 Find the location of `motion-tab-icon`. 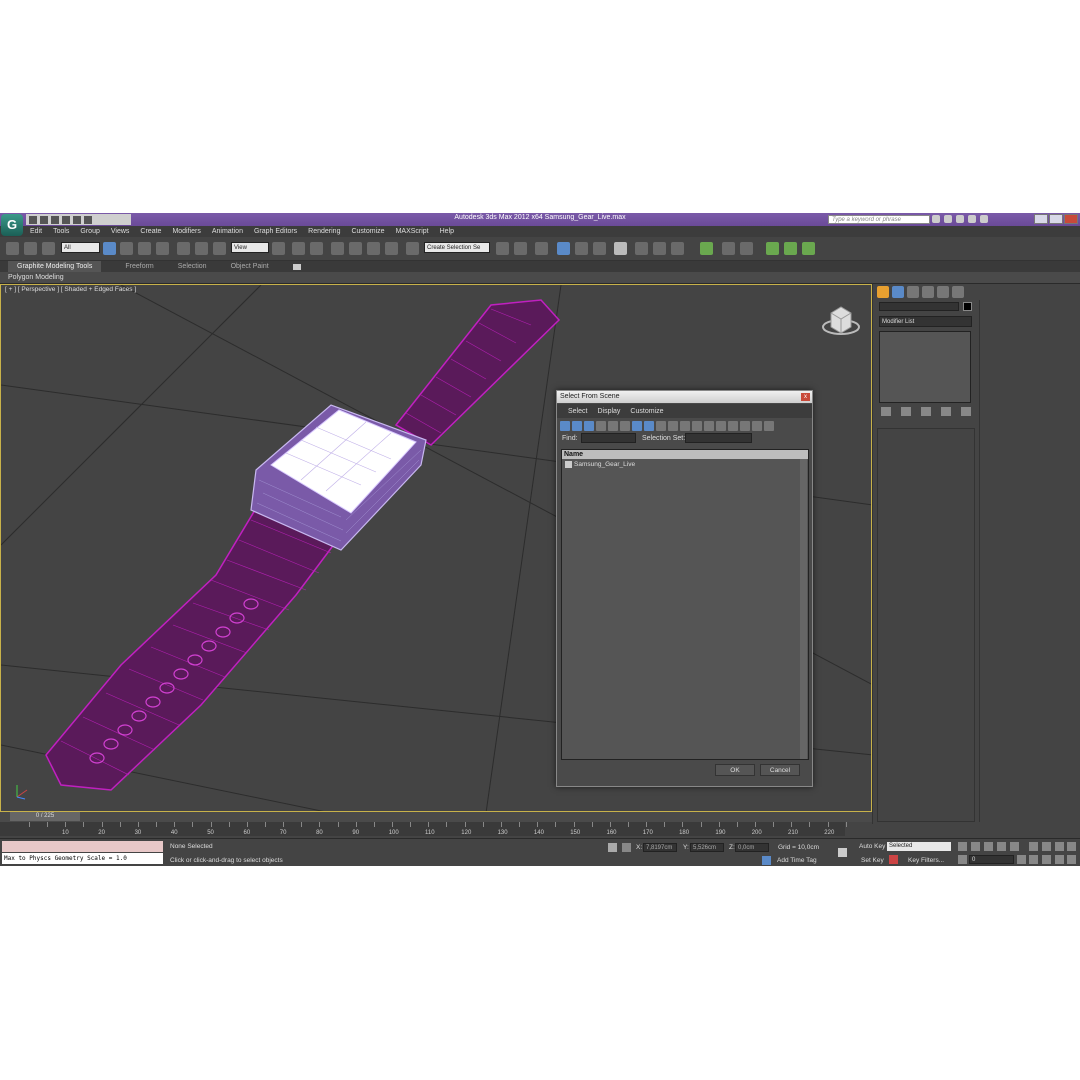

motion-tab-icon is located at coordinates (928, 292).